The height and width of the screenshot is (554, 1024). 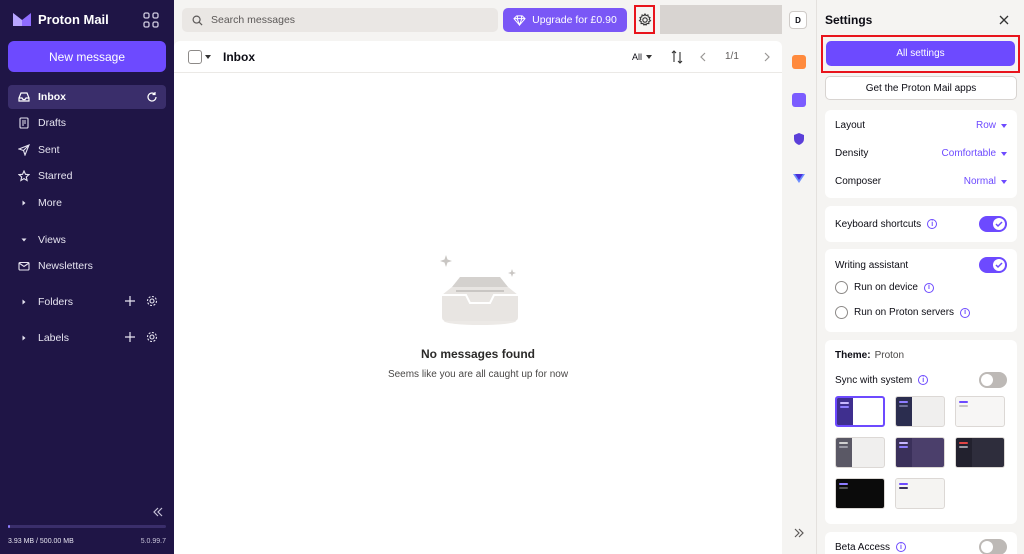 What do you see at coordinates (87, 176) in the screenshot?
I see `sidebar-item-starred: Starred` at bounding box center [87, 176].